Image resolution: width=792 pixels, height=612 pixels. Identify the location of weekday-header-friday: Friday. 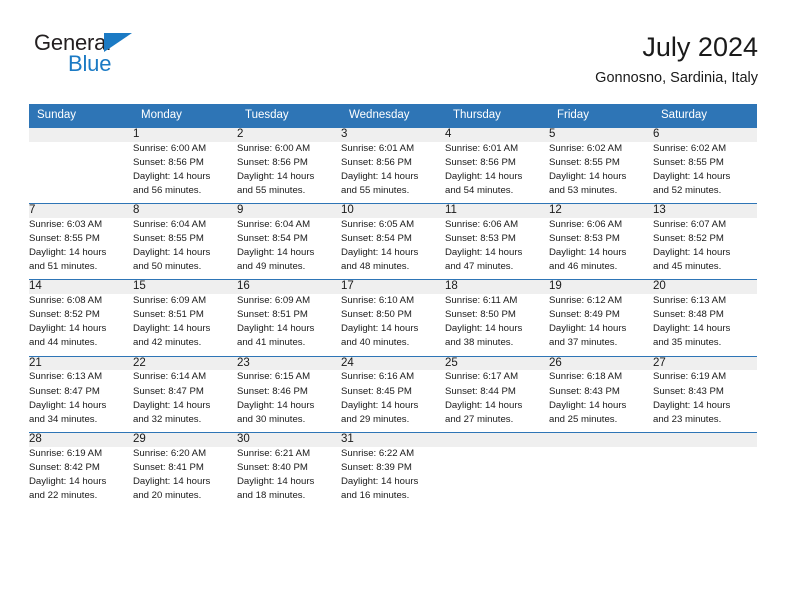
(601, 116).